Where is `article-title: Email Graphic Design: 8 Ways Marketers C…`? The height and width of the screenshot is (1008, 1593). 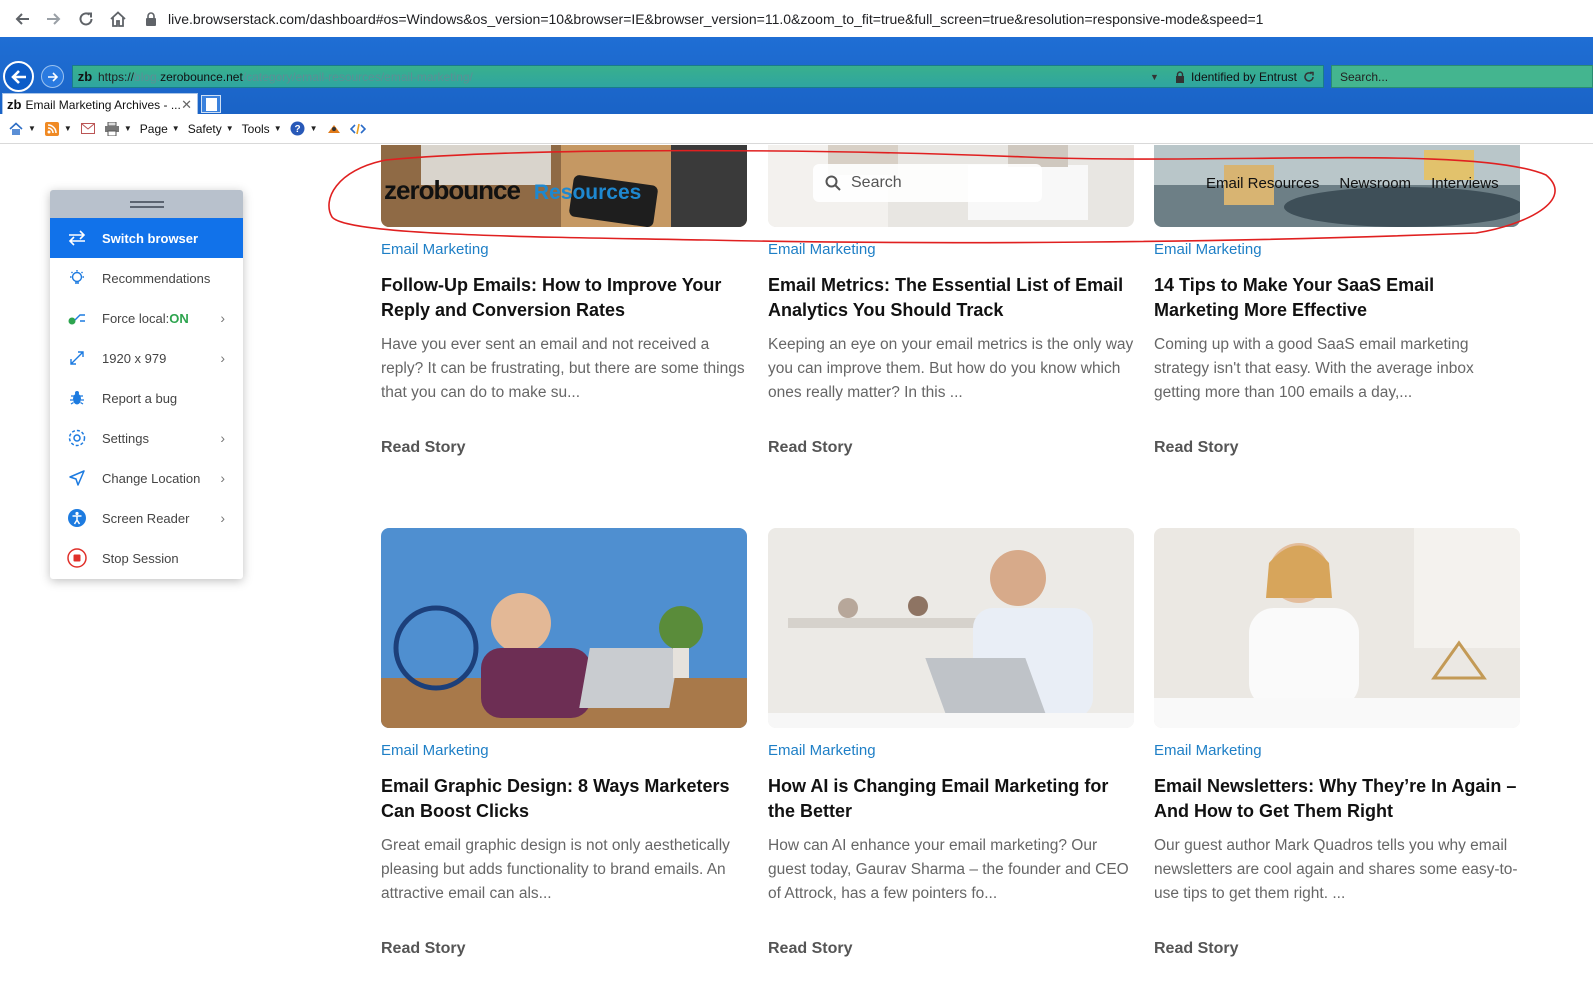 article-title: Email Graphic Design: 8 Ways Marketers C… is located at coordinates (564, 799).